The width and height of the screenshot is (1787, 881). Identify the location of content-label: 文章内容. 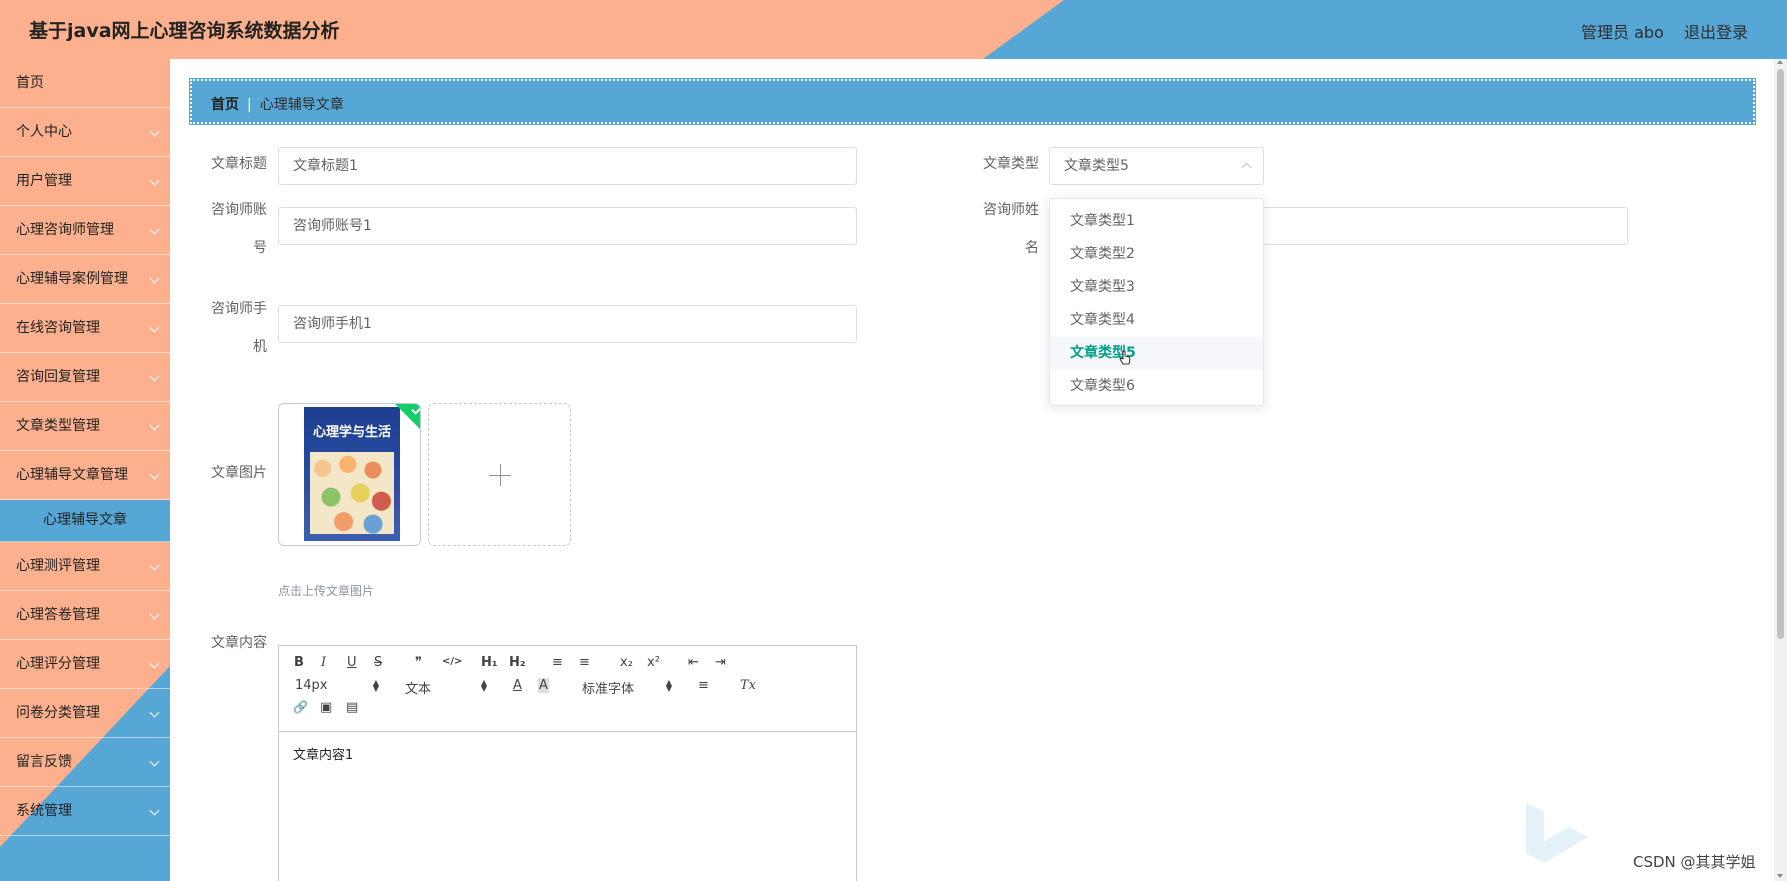
(239, 643).